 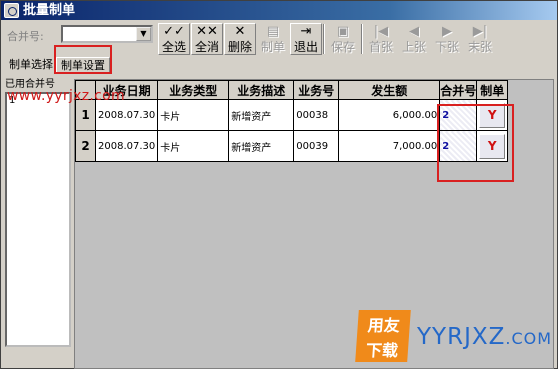 What do you see at coordinates (316, 115) in the screenshot?
I see `cell-no: 00038` at bounding box center [316, 115].